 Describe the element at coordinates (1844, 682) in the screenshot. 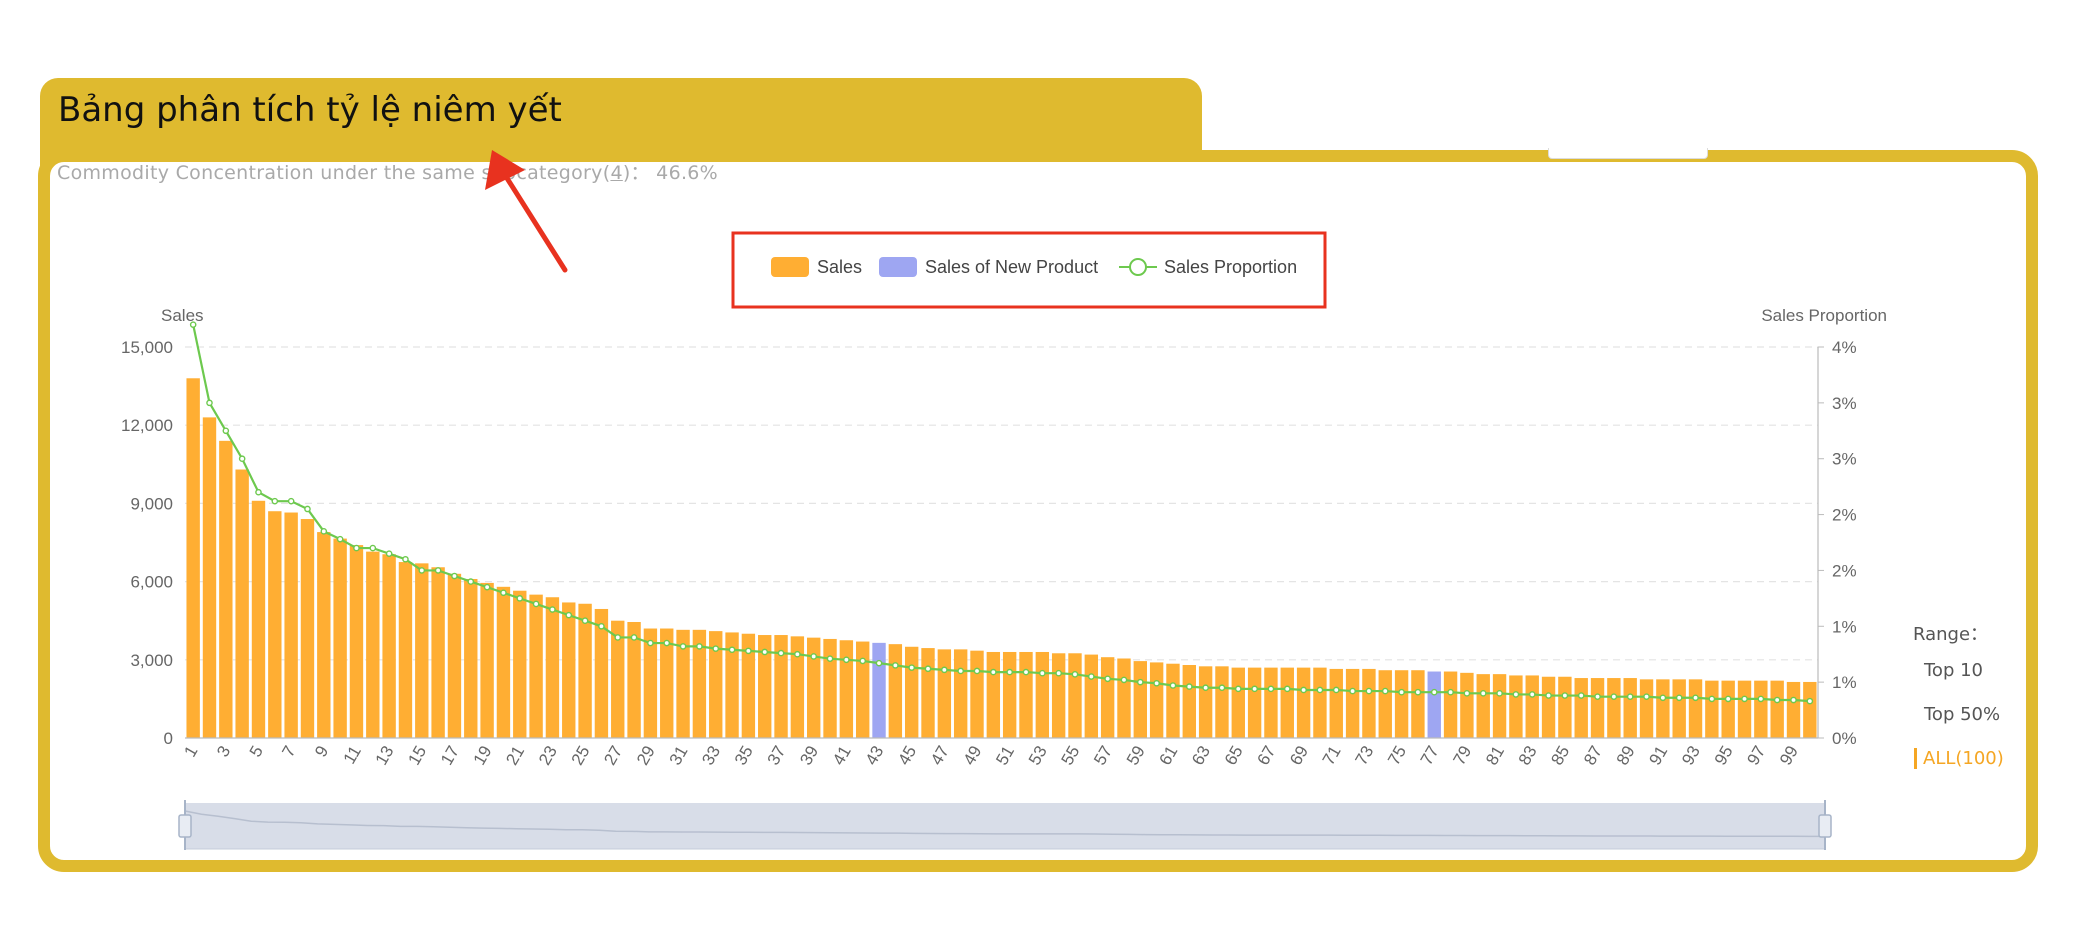

I see `y-tick-label-right: 1%` at that location.